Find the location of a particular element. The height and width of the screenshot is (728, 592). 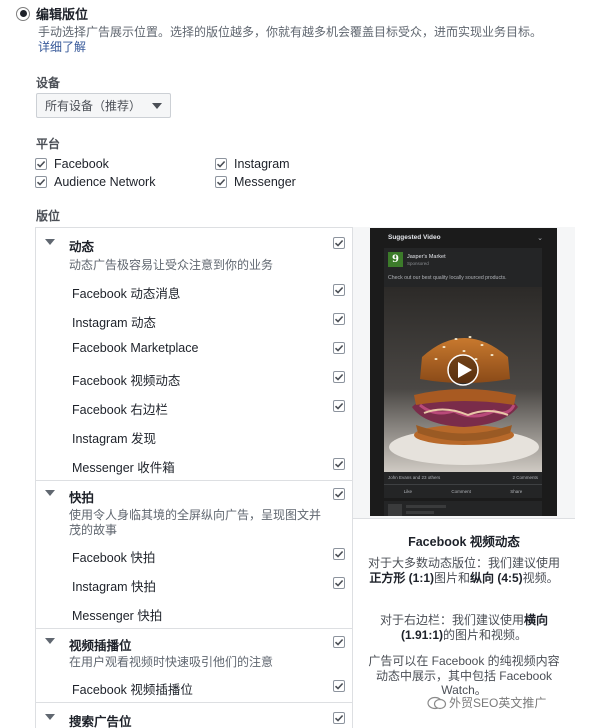

page-name: Jasper's Market is located at coordinates (426, 257).